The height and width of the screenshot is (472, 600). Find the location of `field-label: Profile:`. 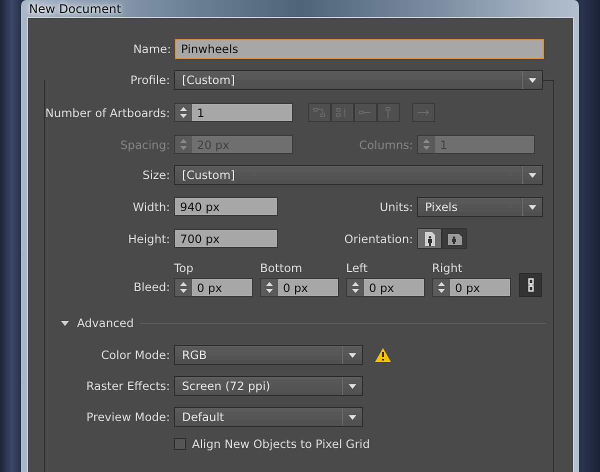

field-label: Profile: is located at coordinates (109, 80).